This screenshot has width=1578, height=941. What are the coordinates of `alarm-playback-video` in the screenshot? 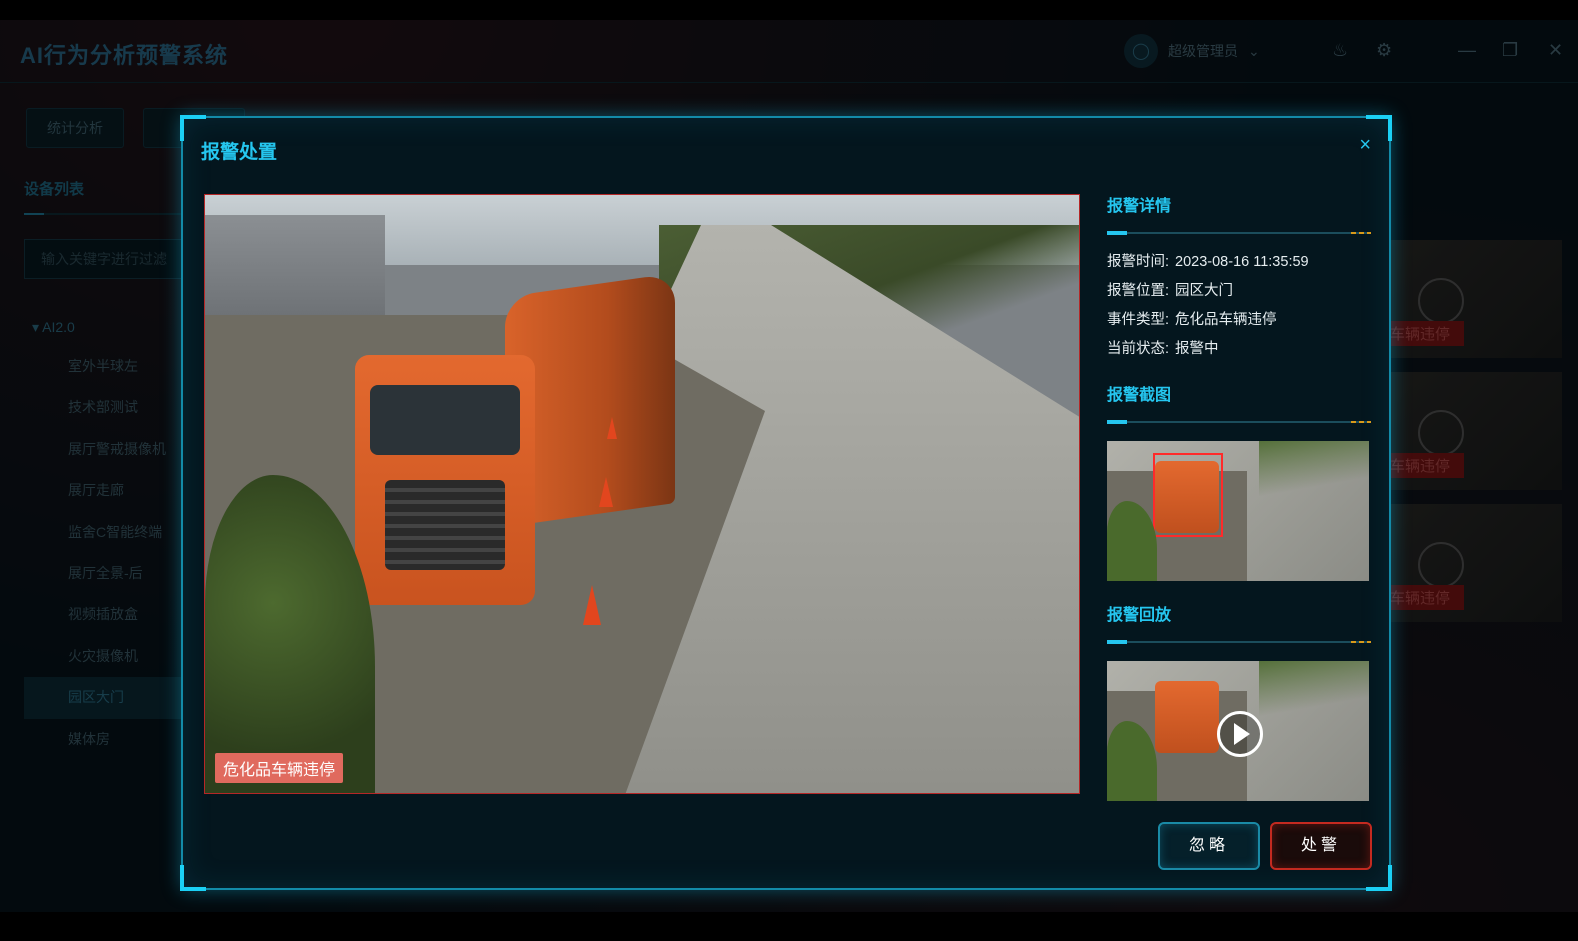 It's located at (1238, 731).